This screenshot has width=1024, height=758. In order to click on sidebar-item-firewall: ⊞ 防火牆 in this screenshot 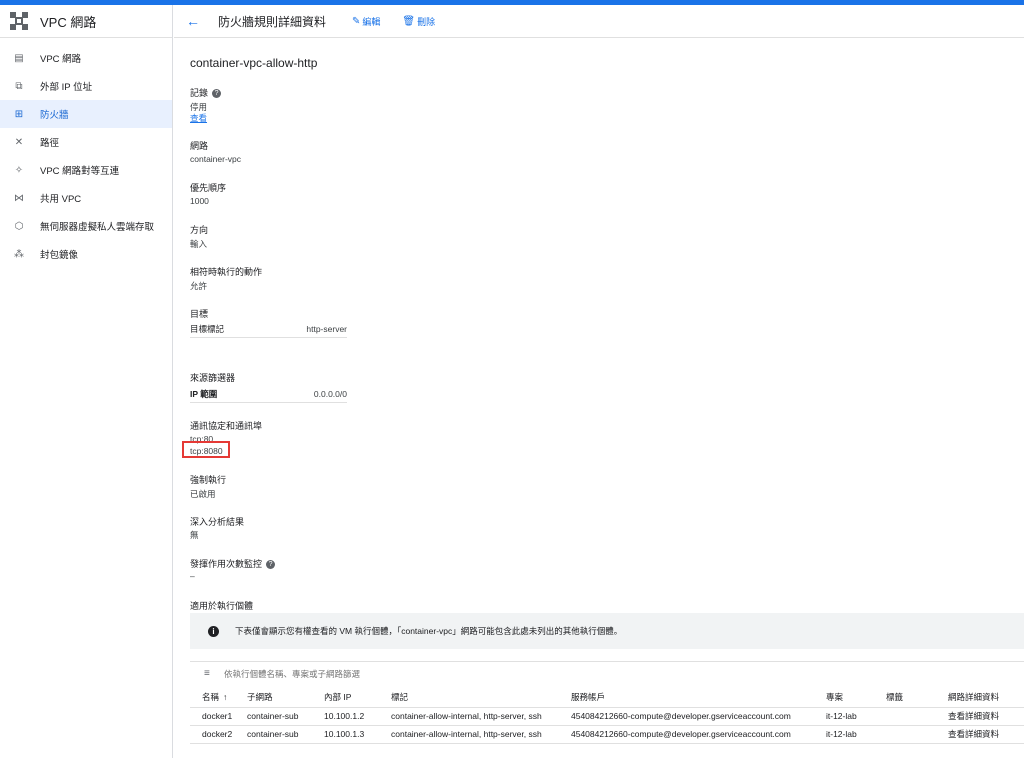, I will do `click(86, 114)`.